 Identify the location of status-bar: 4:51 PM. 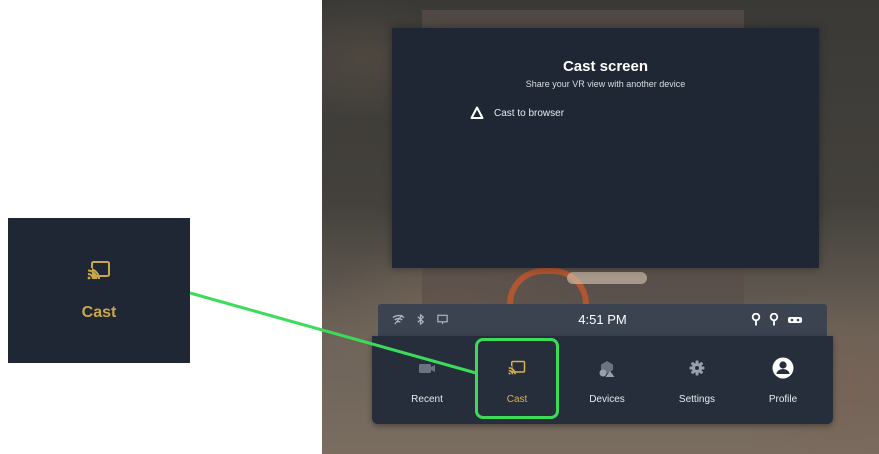
(602, 320).